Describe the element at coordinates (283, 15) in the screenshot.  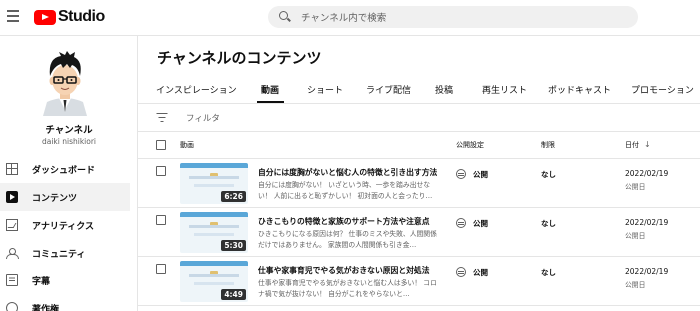
I see `search-icon` at that location.